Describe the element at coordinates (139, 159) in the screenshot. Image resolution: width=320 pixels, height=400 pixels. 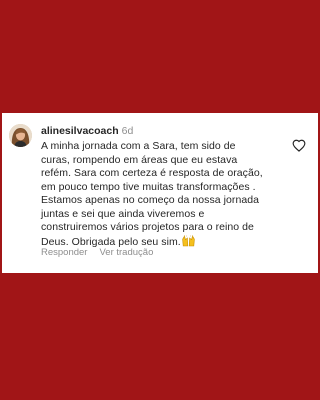
I see `comment-line: curas, rompendo em áreas que eu estava` at that location.